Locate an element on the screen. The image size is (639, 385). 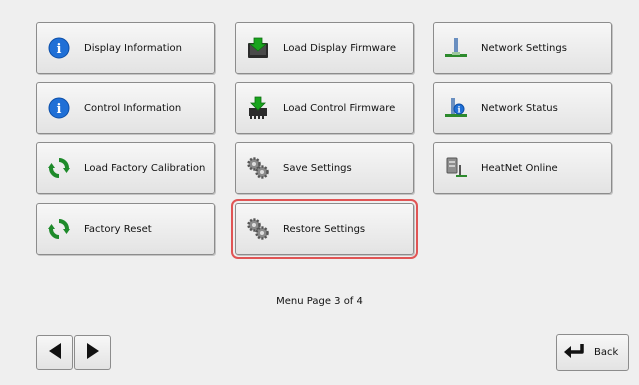
network-settings-label: Network Settings is located at coordinates (524, 48).